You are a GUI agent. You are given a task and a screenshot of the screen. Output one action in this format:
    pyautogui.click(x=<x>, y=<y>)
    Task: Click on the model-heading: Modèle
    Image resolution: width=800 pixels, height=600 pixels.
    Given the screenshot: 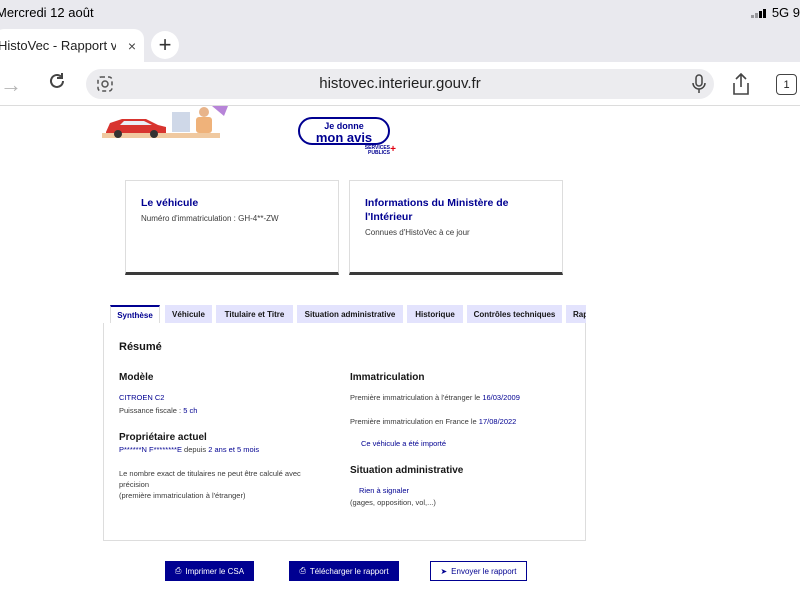 What is the action you would take?
    pyautogui.click(x=136, y=377)
    